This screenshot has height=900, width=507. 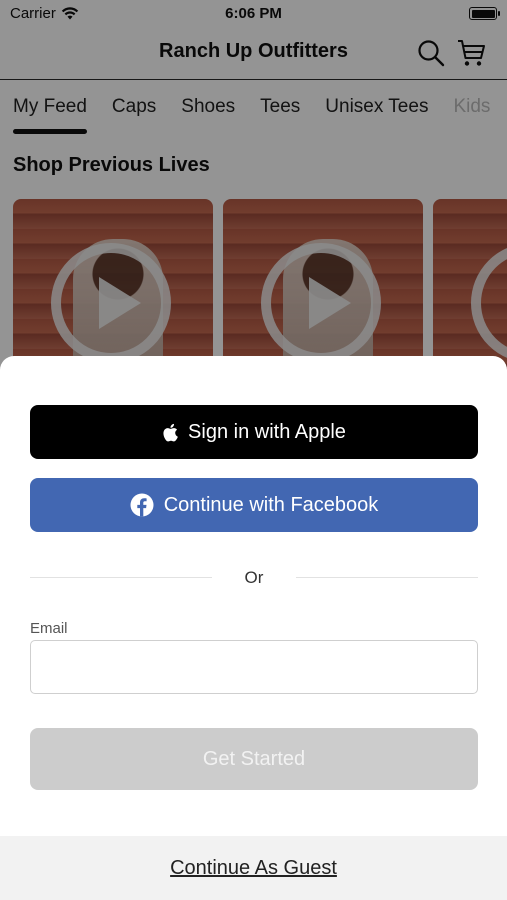 I want to click on sign-in-with-apple-button: Sign in with Apple, so click(x=254, y=432).